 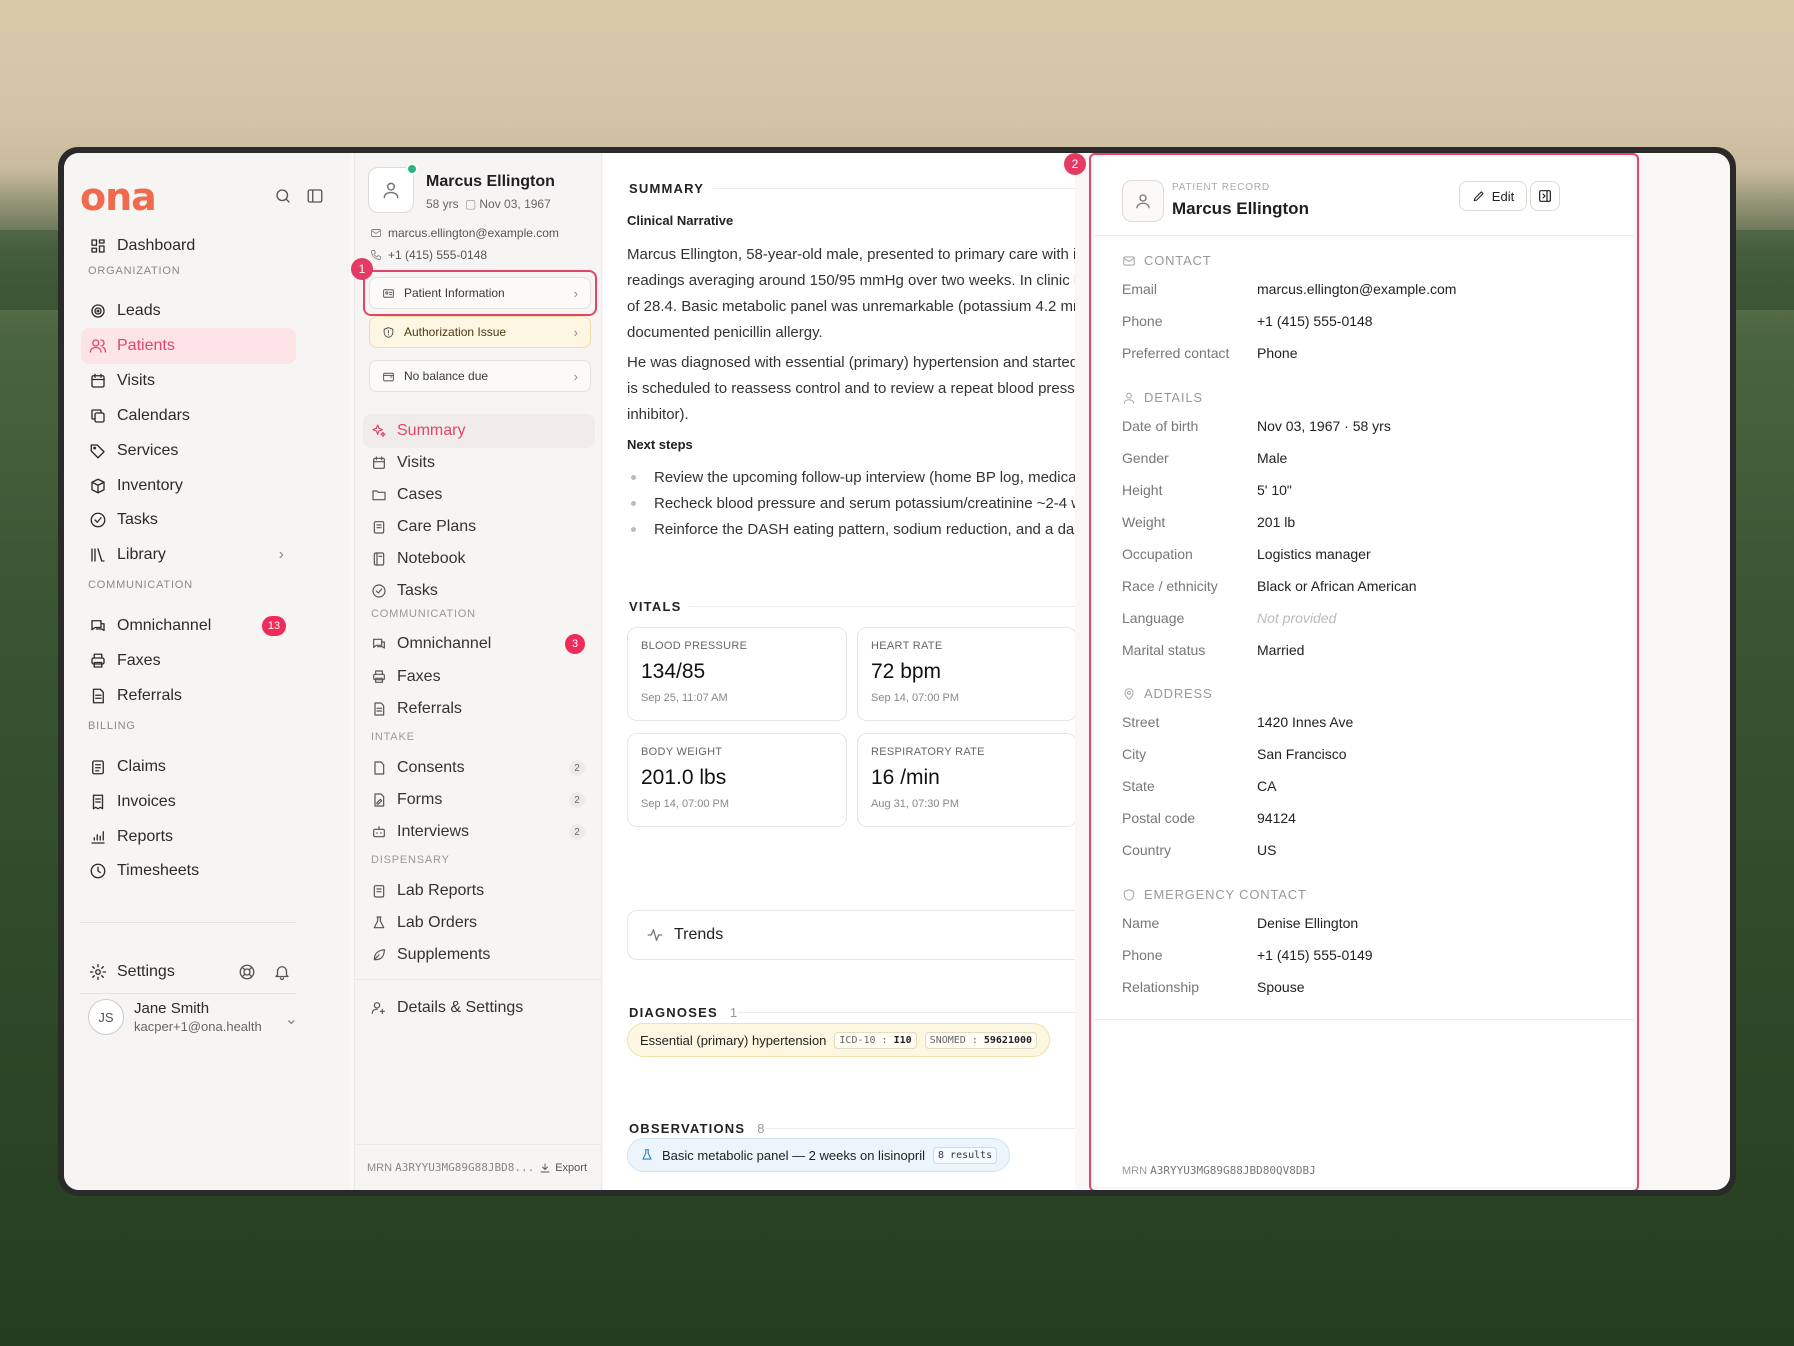 I want to click on vital-card-blood-pressure: BLOOD PRESSURE 134/85 Sep 25, 11:07 AM, so click(x=737, y=674).